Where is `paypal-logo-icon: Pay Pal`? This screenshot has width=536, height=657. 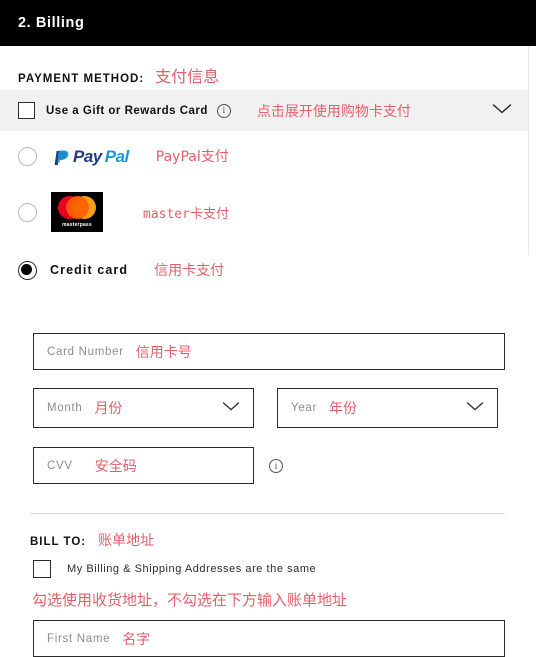 paypal-logo-icon: Pay Pal is located at coordinates (90, 156).